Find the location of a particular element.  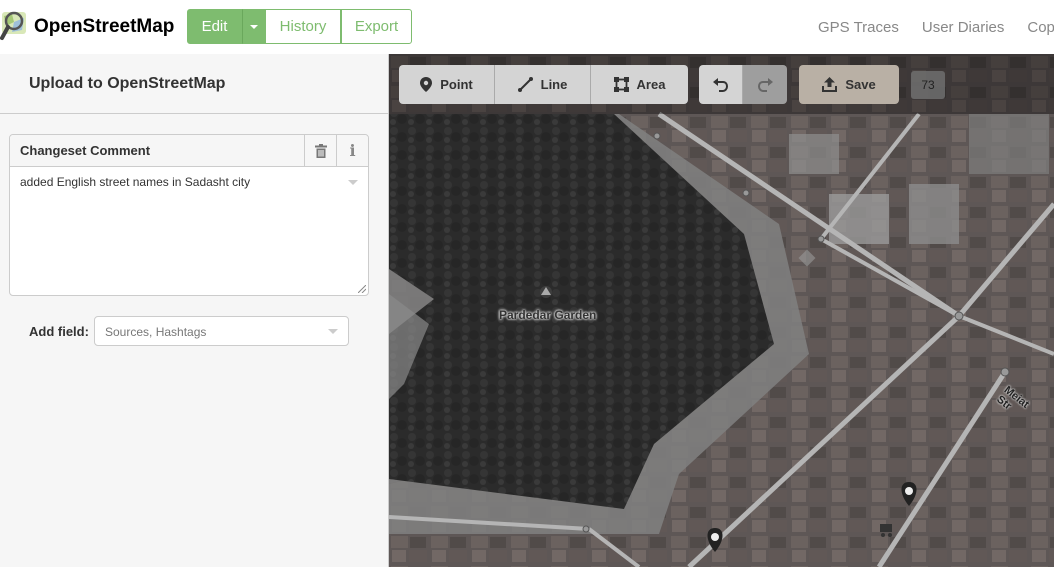

changeset-comment-label: Changeset Comment is located at coordinates (85, 150).